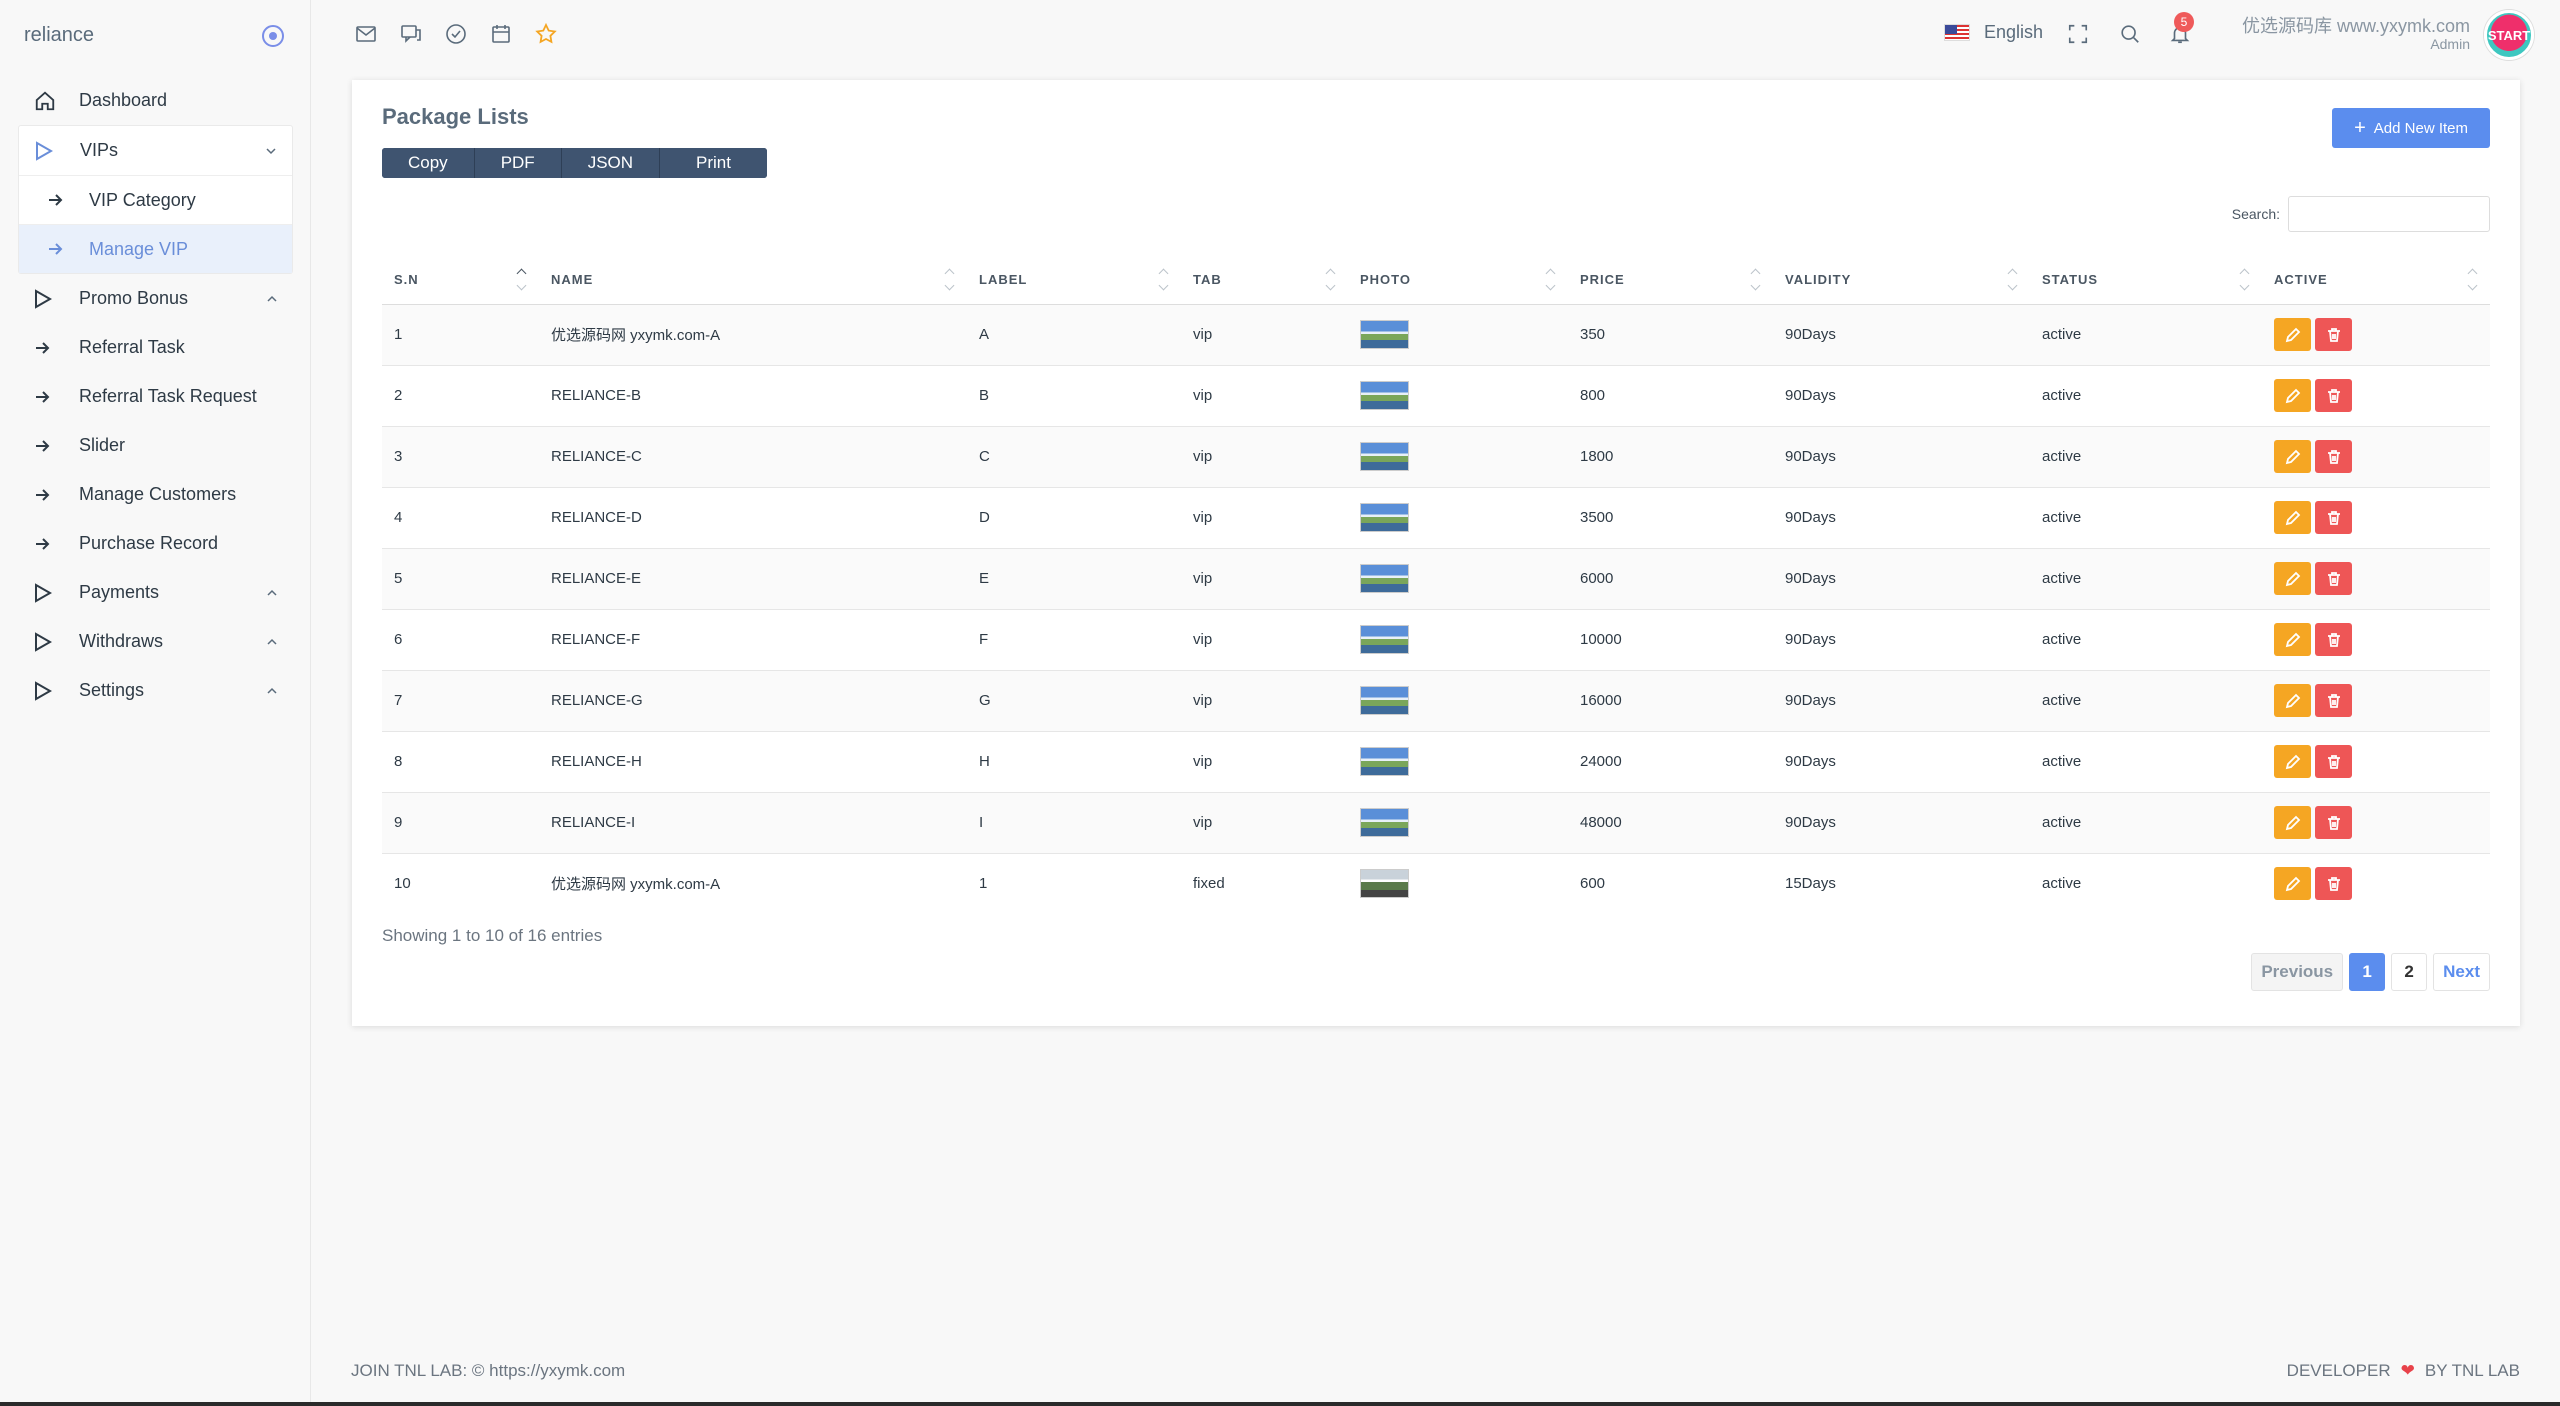 This screenshot has width=2560, height=1406. Describe the element at coordinates (2078, 34) in the screenshot. I see `fullscreen-icon` at that location.